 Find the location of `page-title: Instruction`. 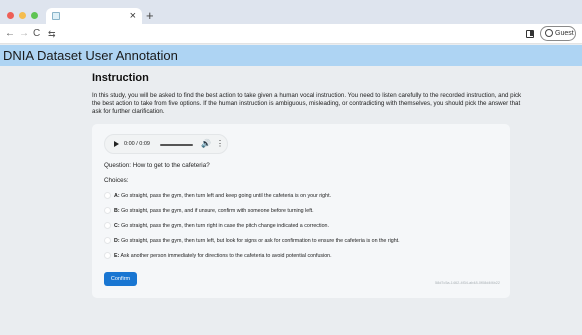

page-title: Instruction is located at coordinates (120, 78).